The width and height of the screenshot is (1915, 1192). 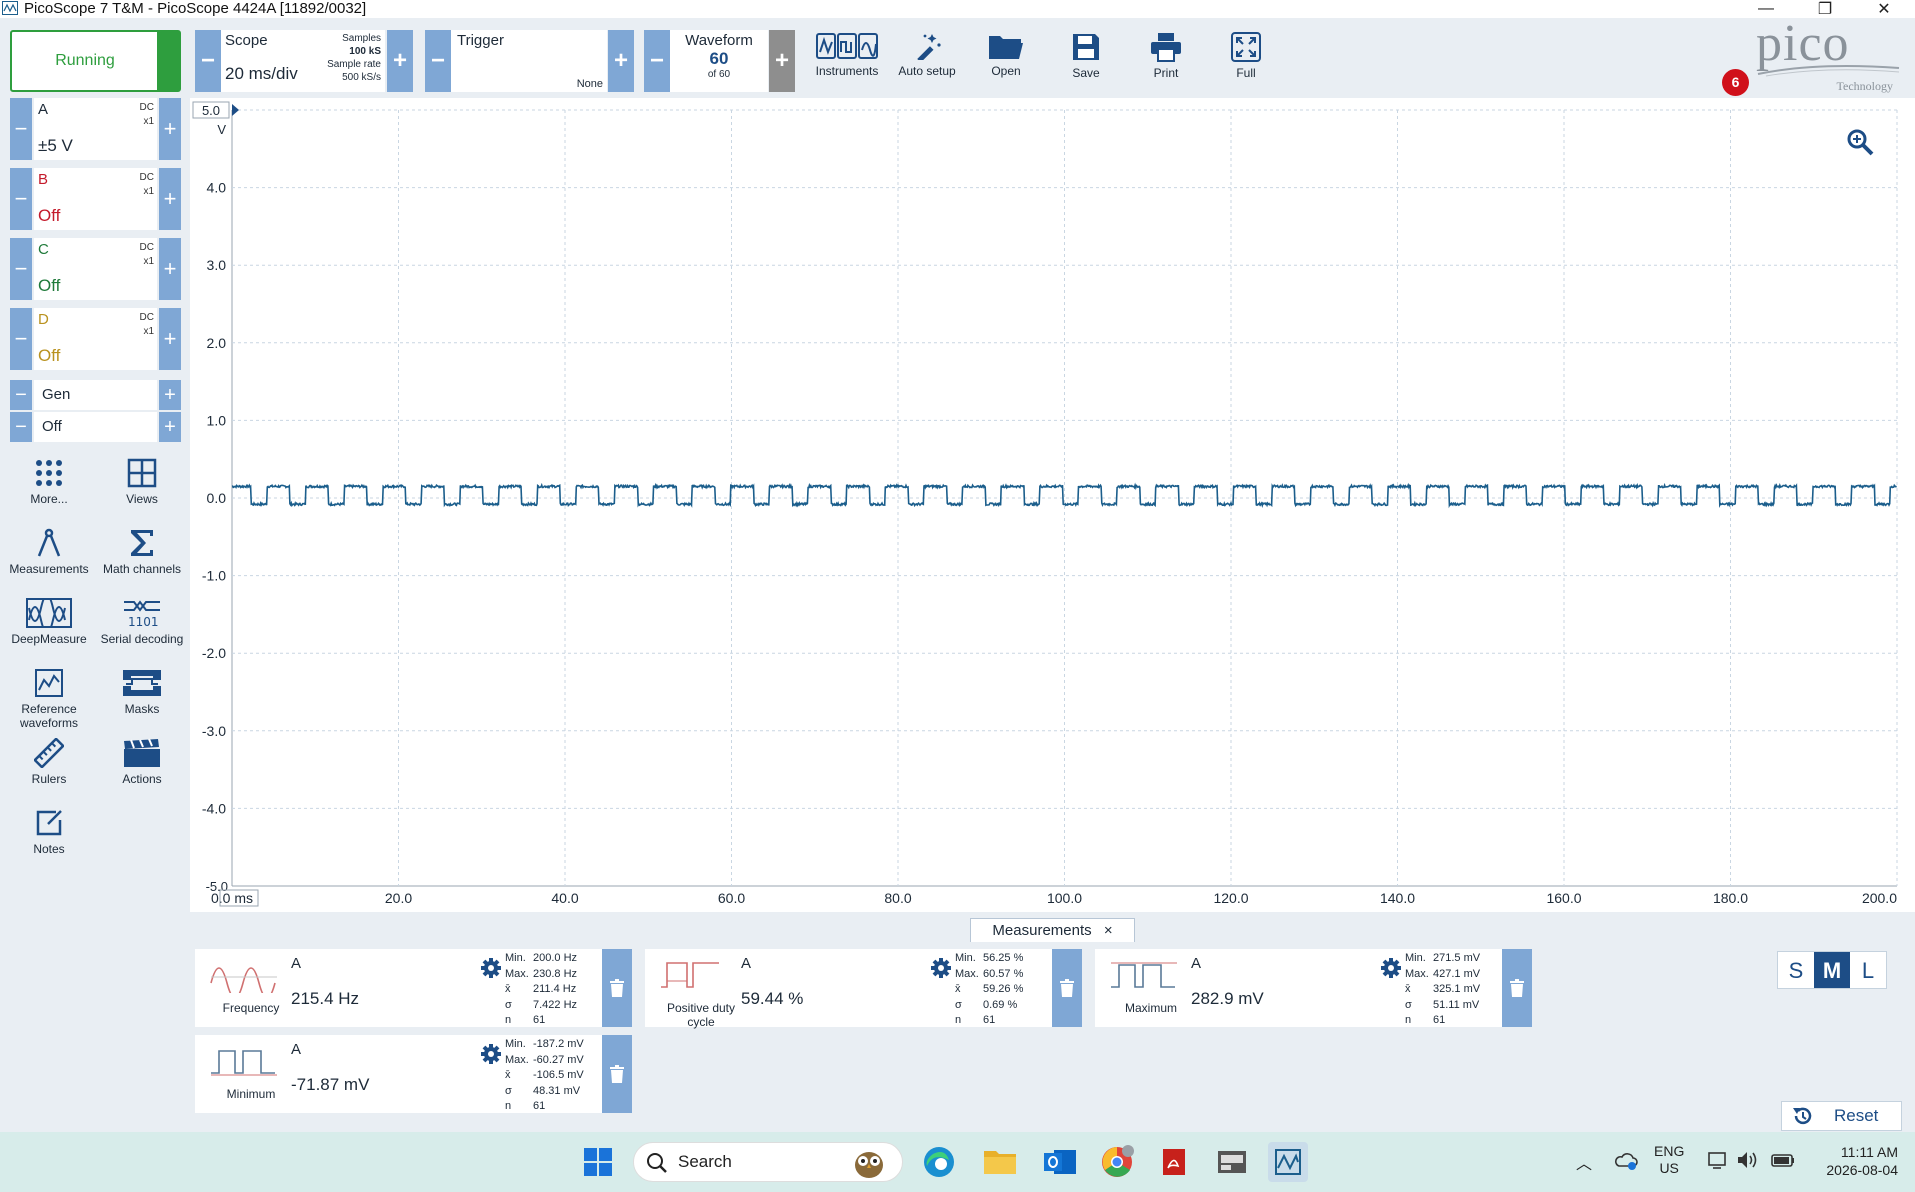 I want to click on battery-icon, so click(x=1783, y=1161).